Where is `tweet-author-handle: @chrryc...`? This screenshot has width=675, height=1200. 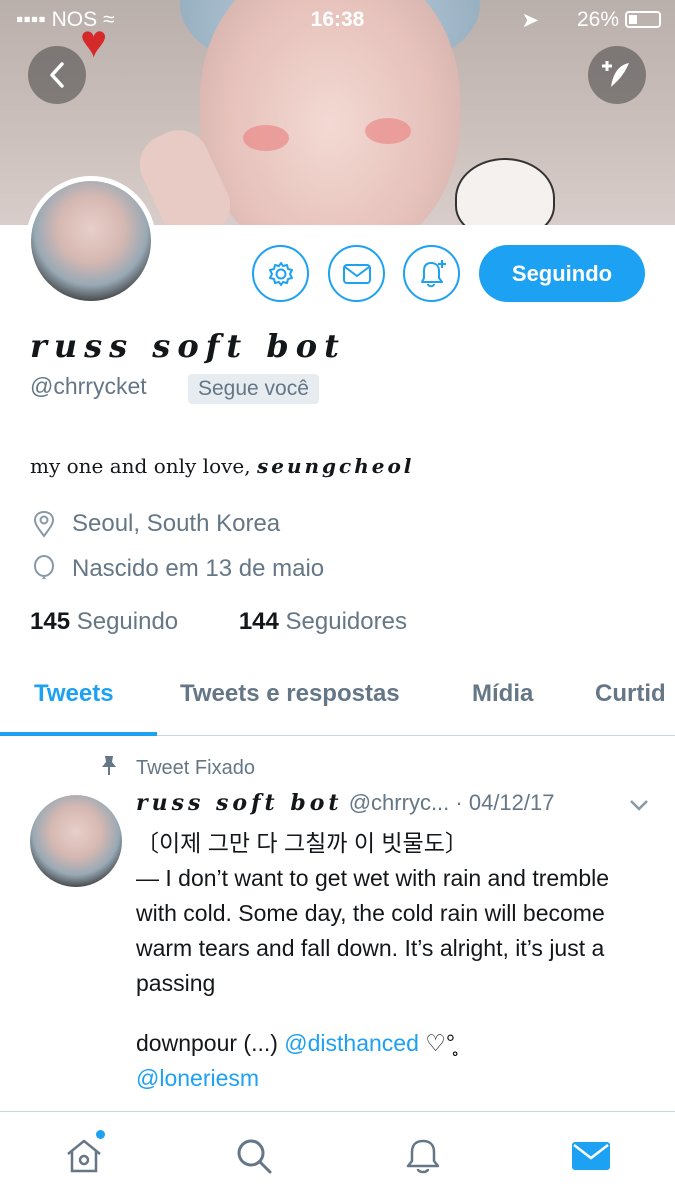 tweet-author-handle: @chrryc... is located at coordinates (399, 802).